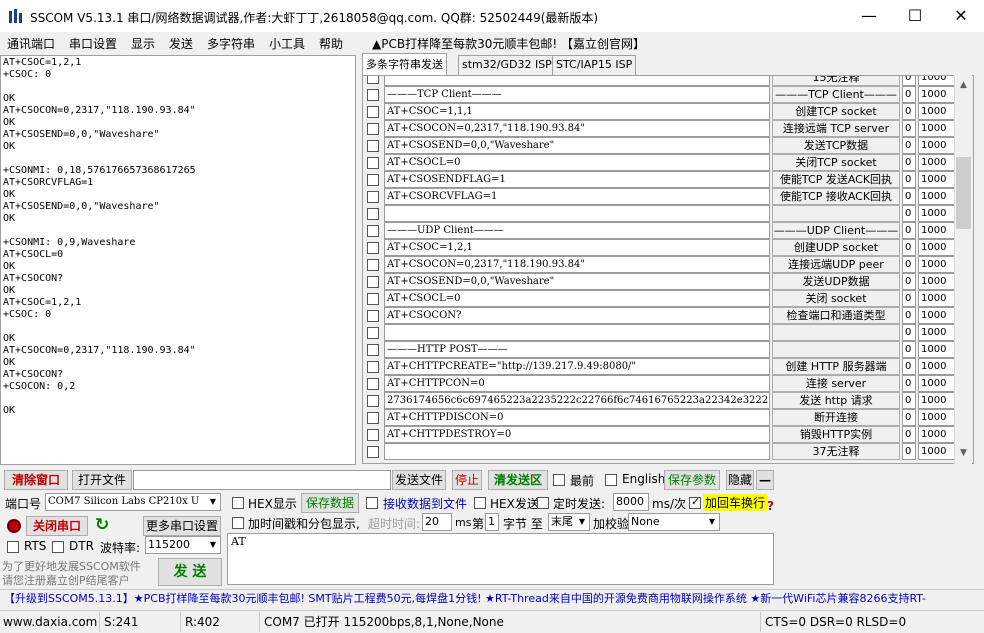  What do you see at coordinates (183, 545) in the screenshot?
I see `baud-select: 115200 ▼` at bounding box center [183, 545].